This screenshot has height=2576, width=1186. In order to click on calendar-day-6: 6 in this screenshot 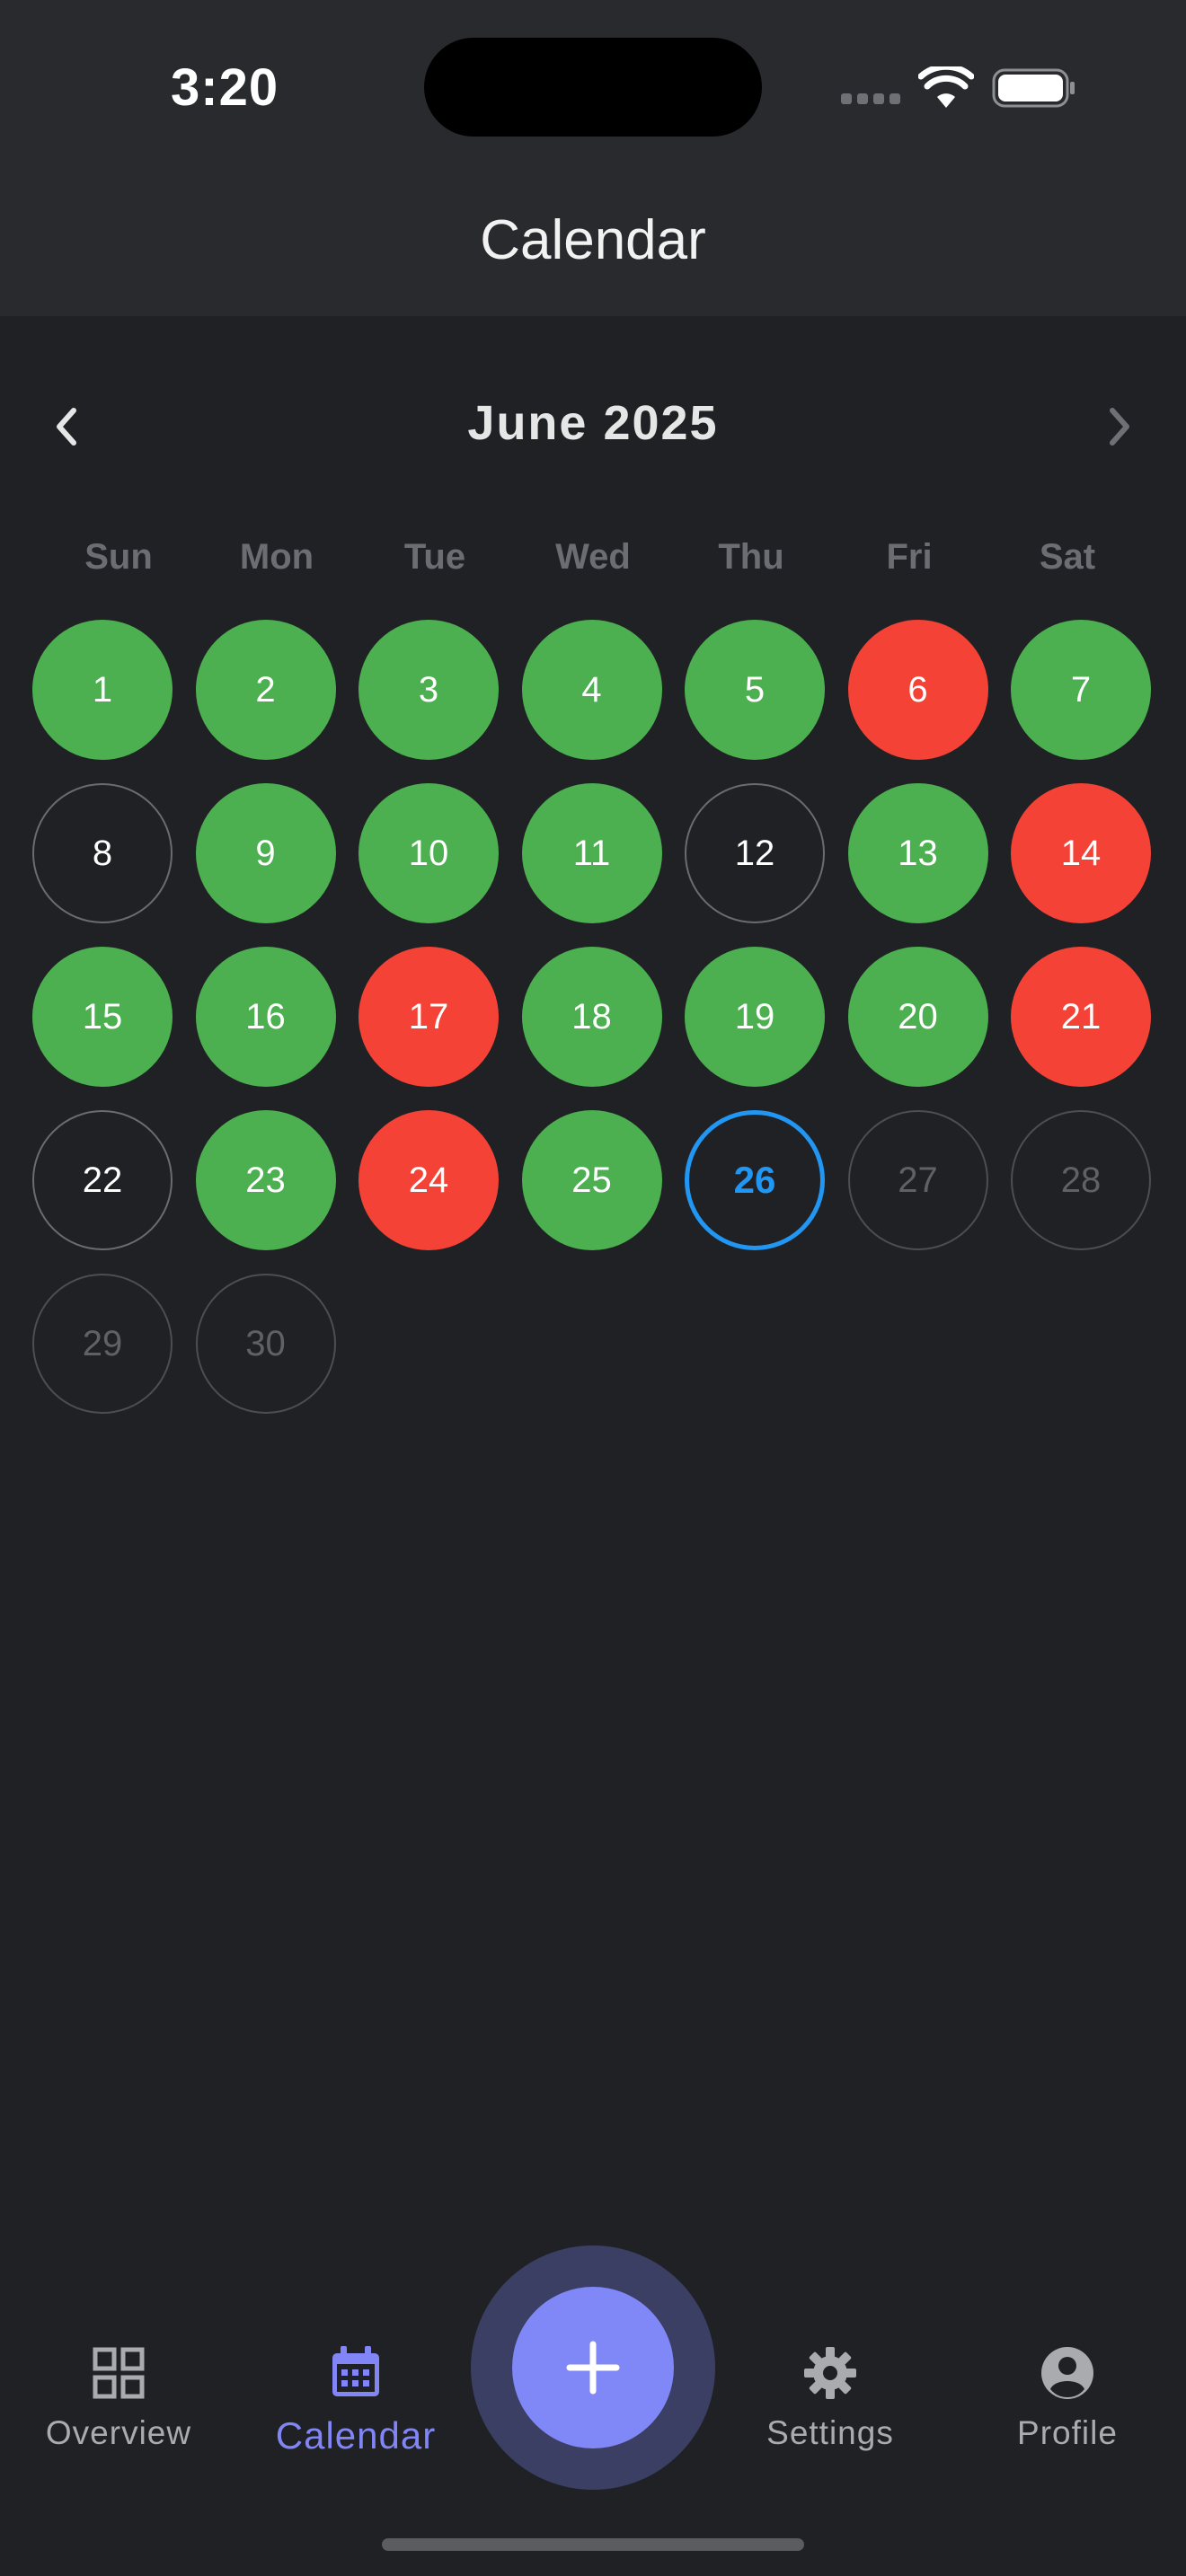, I will do `click(917, 690)`.